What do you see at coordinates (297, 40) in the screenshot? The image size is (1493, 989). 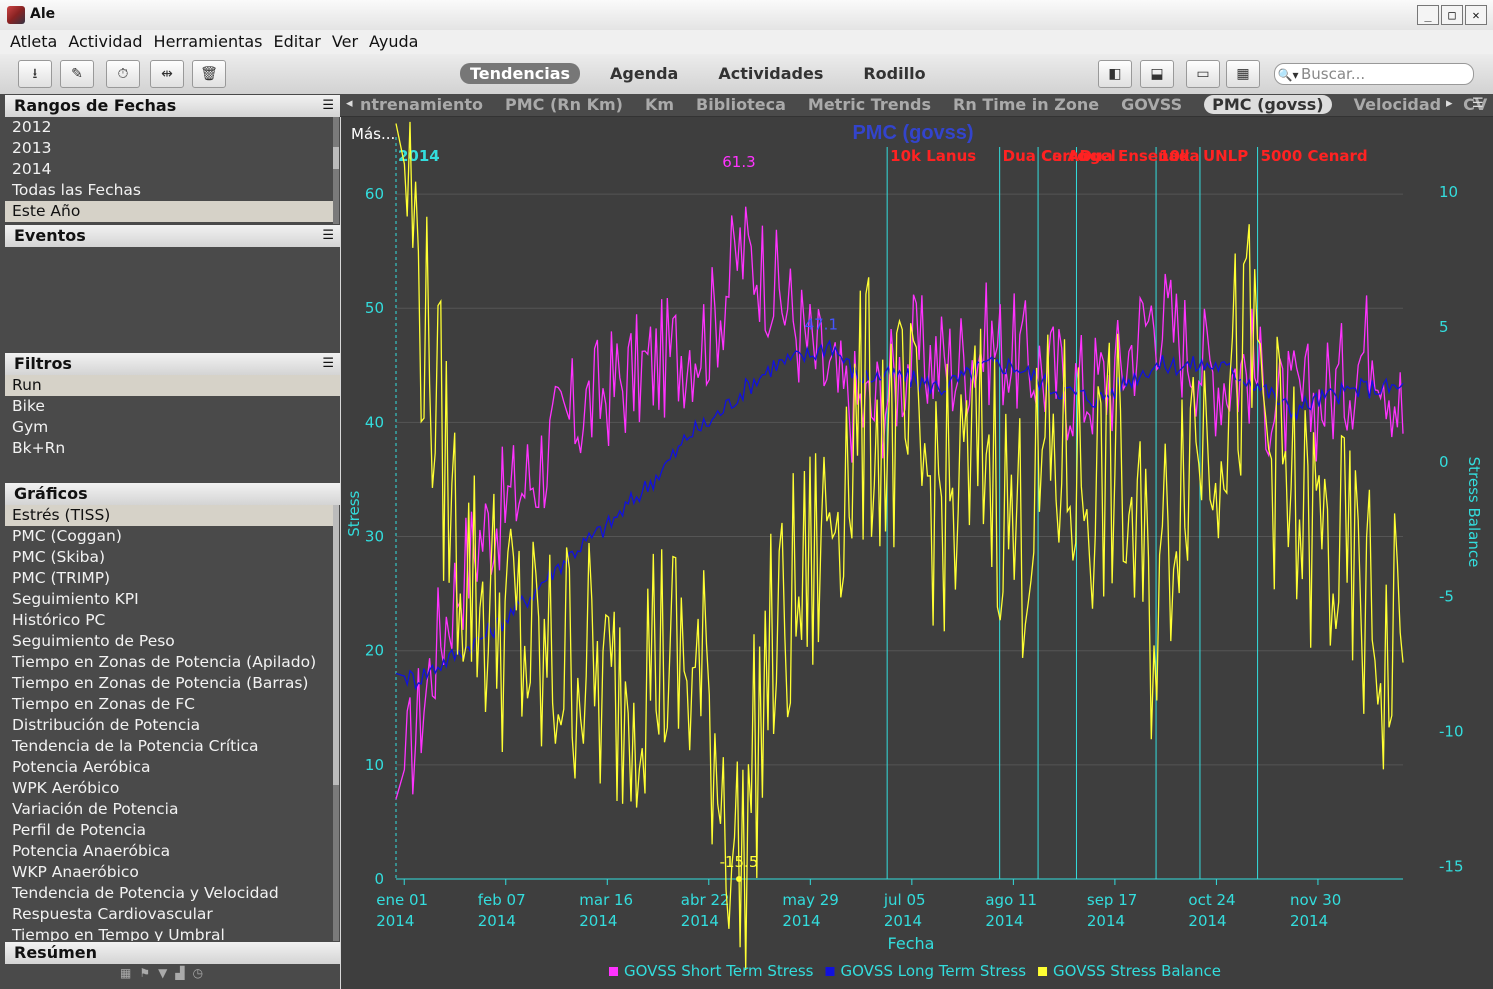 I see `menu-editar: Editar` at bounding box center [297, 40].